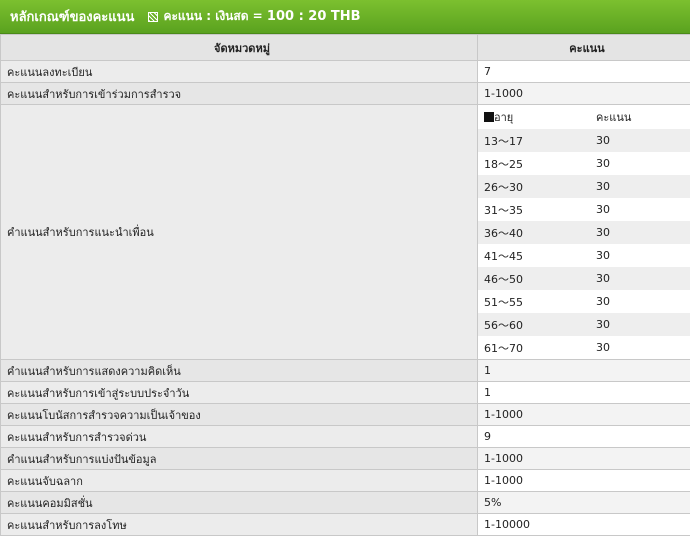  I want to click on table-row: คะแนนสำหรับการสำรวจด่วน 9, so click(345, 436).